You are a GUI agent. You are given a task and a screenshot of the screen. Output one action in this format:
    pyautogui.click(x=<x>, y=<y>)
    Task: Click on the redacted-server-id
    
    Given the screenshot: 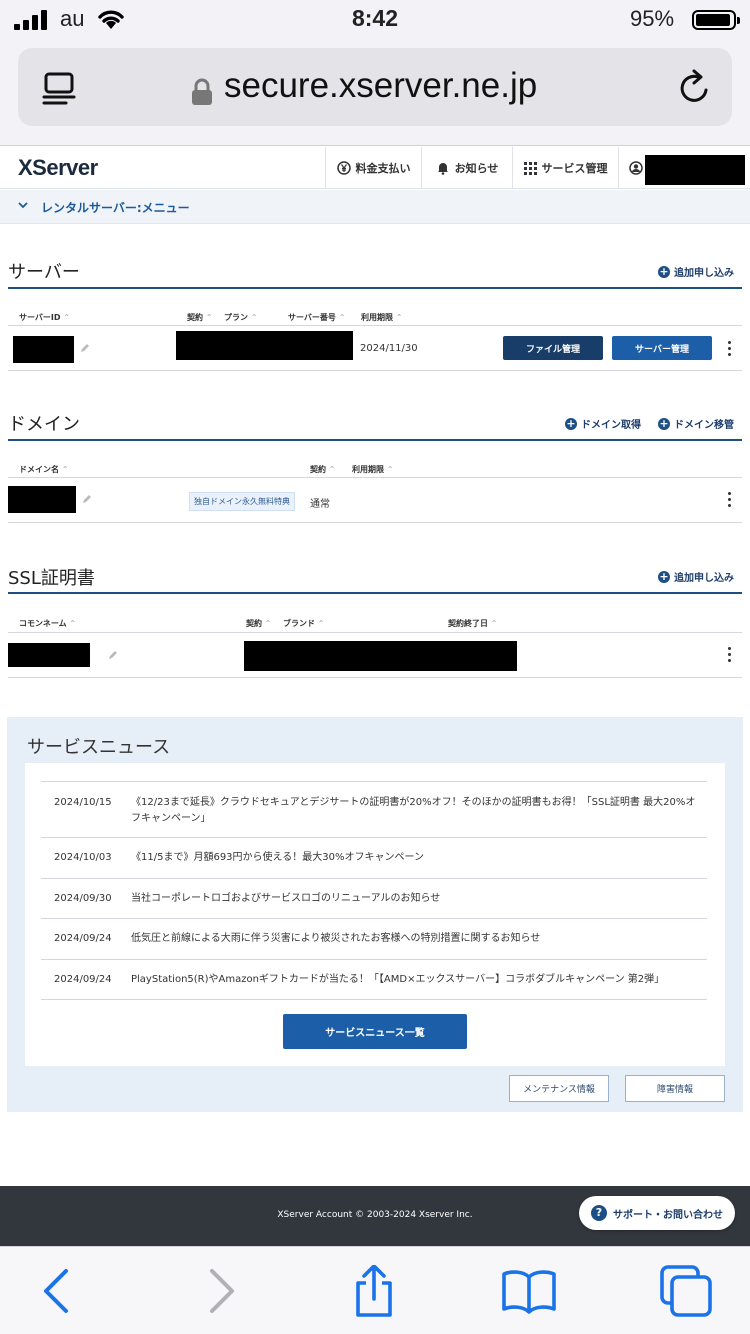 What is the action you would take?
    pyautogui.click(x=43, y=349)
    